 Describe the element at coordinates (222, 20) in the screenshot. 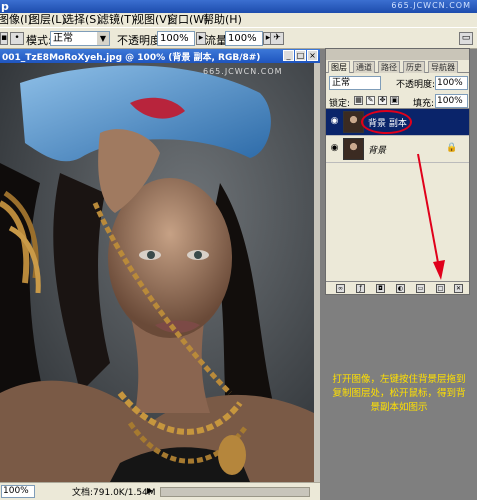

I see `menu-help: 帮助(H)` at that location.